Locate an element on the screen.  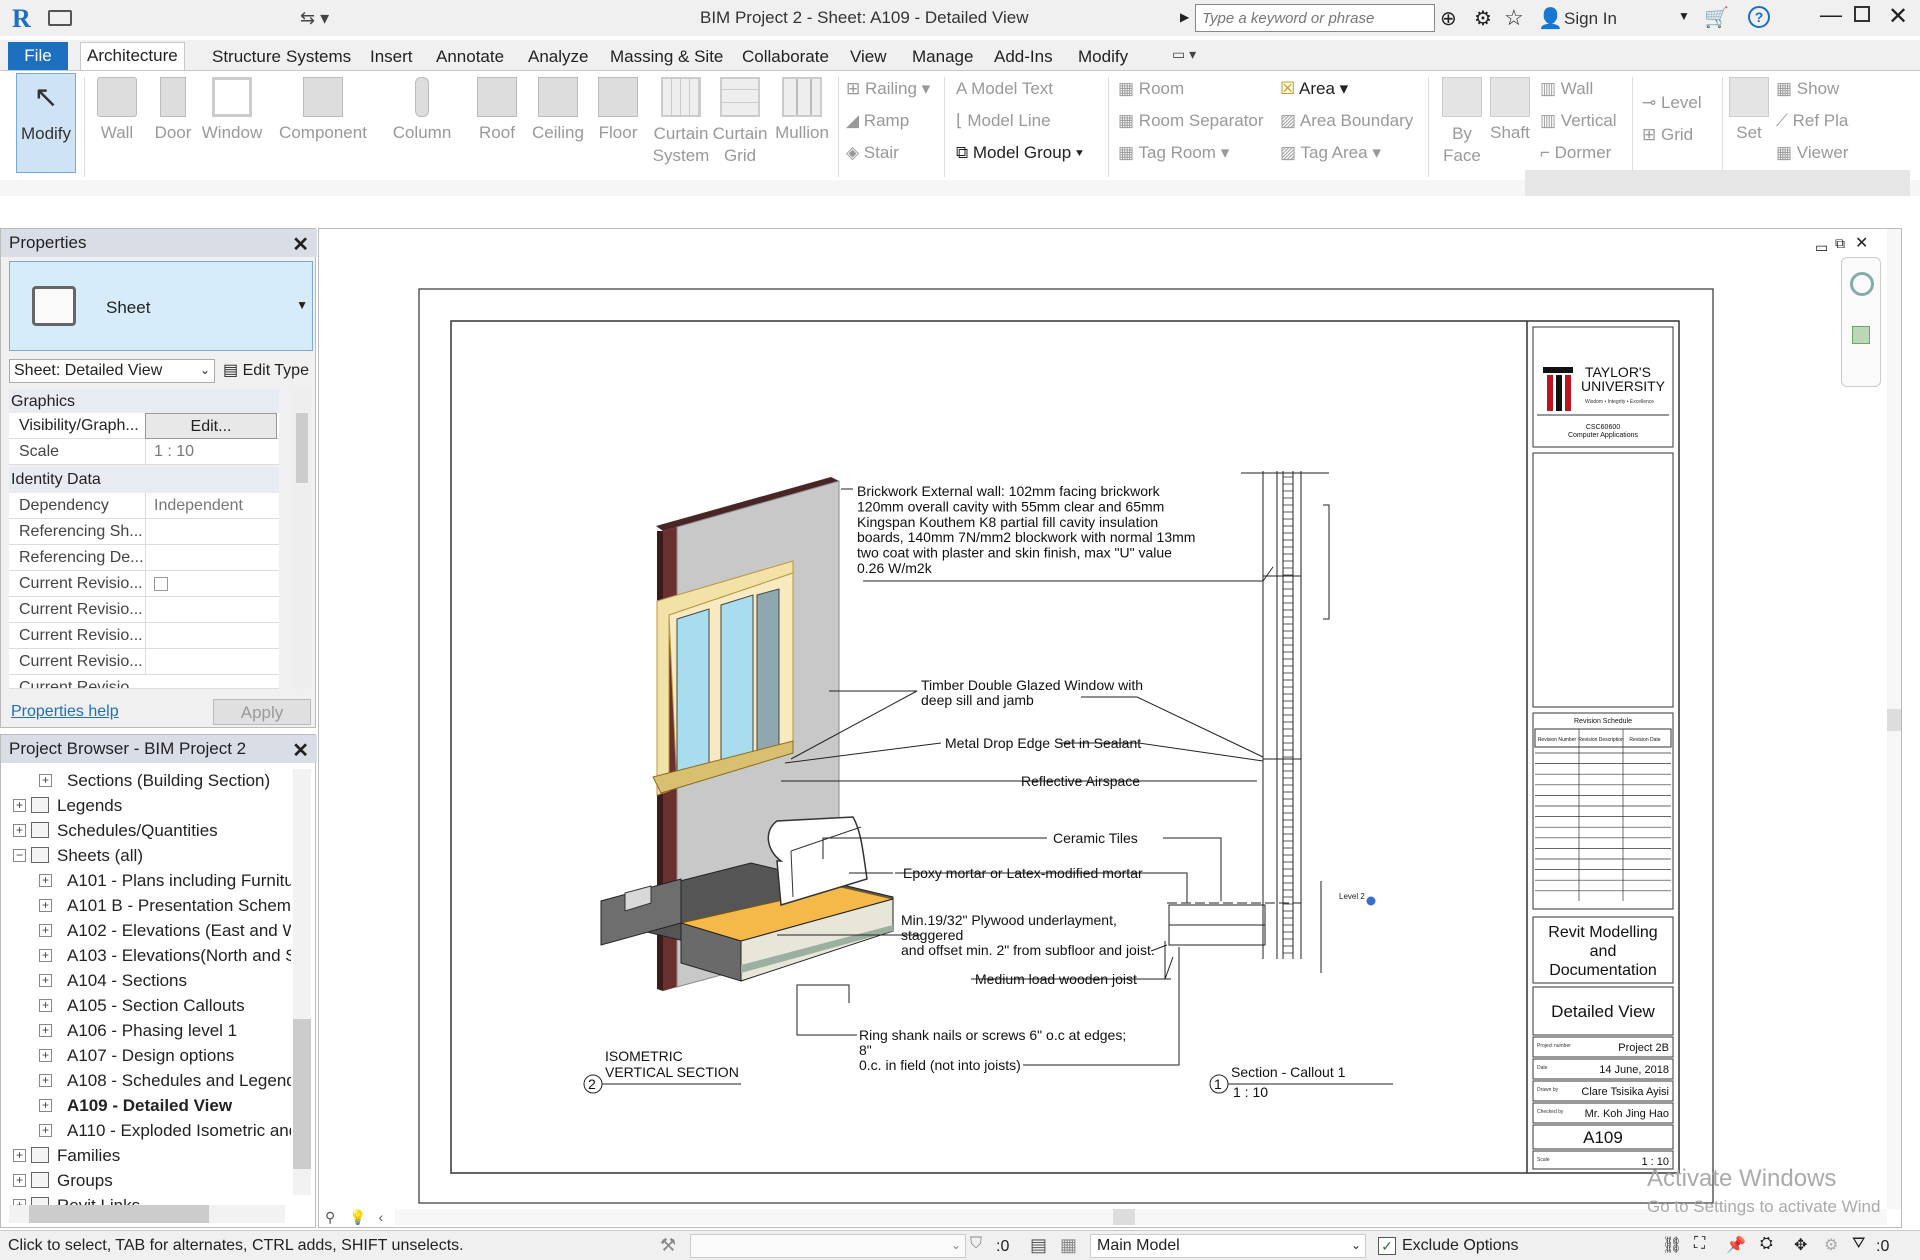
filter-icon: ⛛ is located at coordinates (1858, 1244).